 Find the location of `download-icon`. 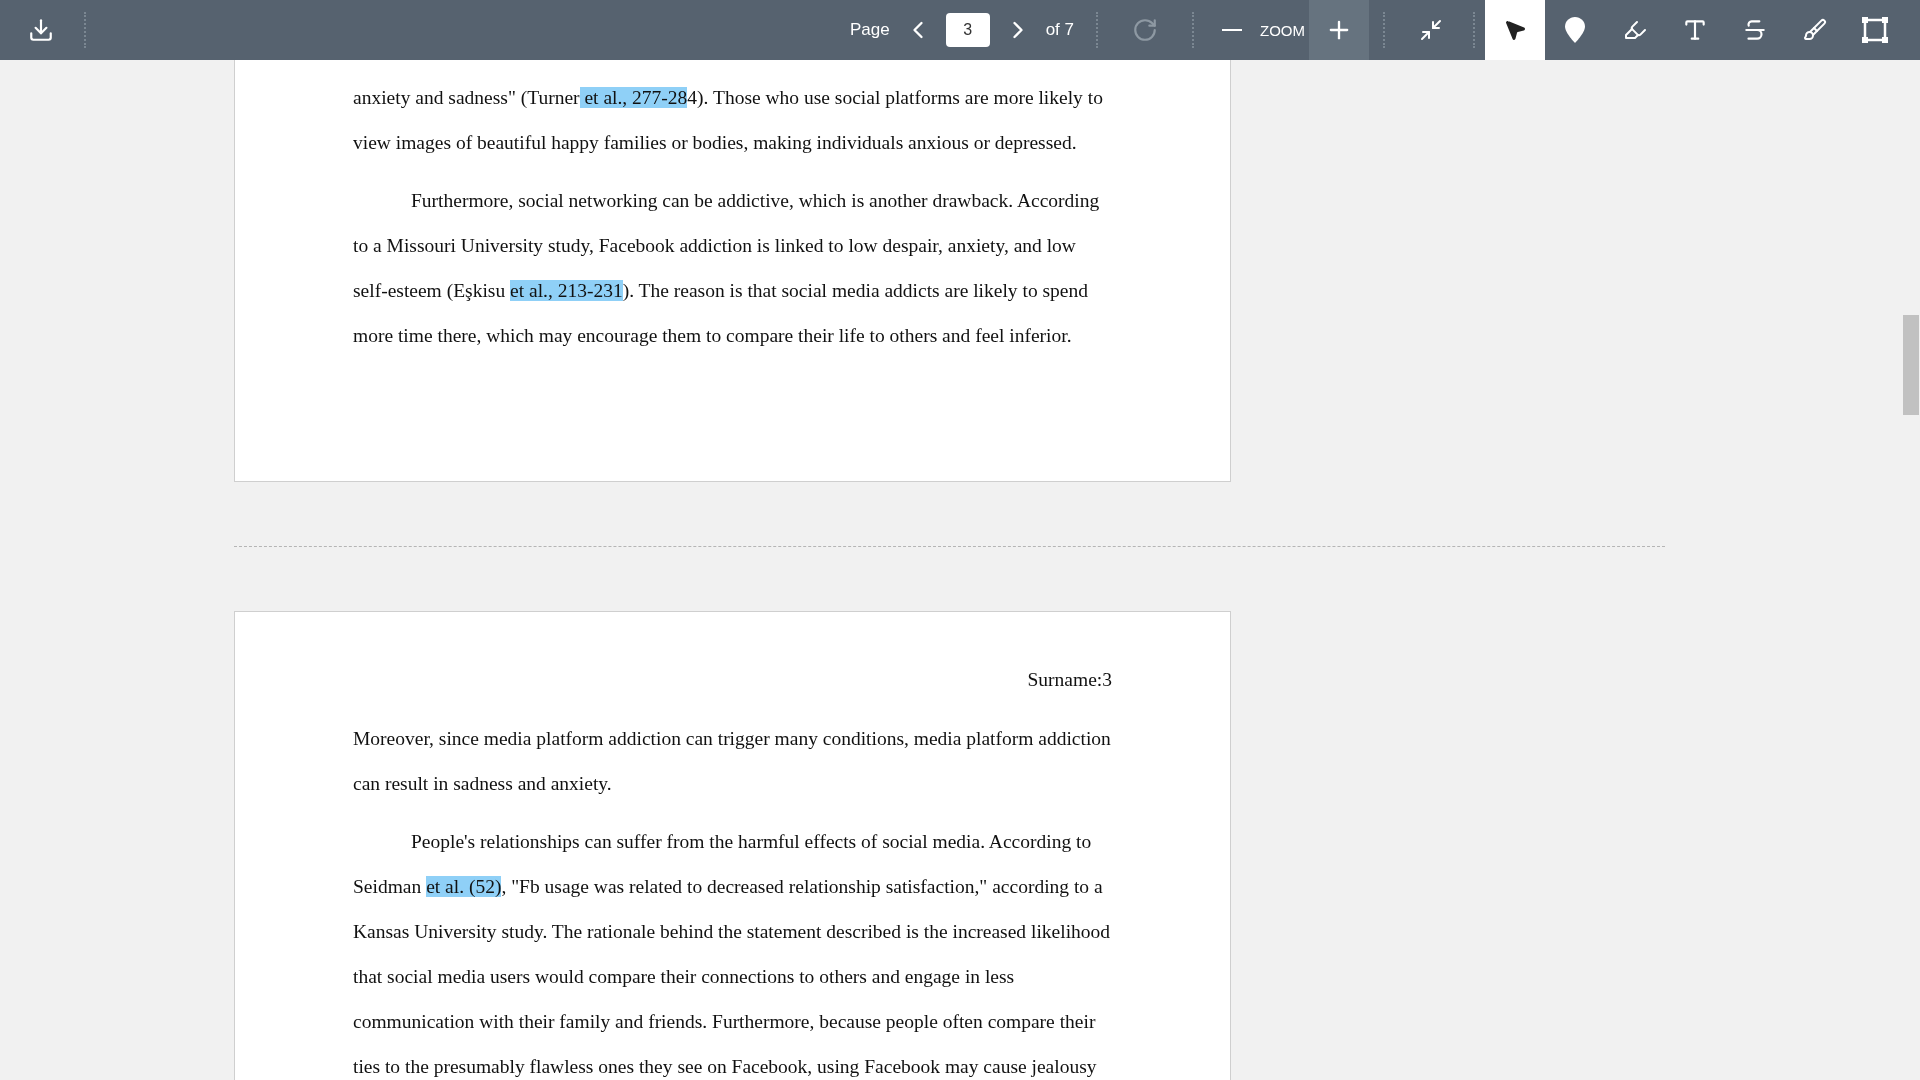

download-icon is located at coordinates (41, 30).